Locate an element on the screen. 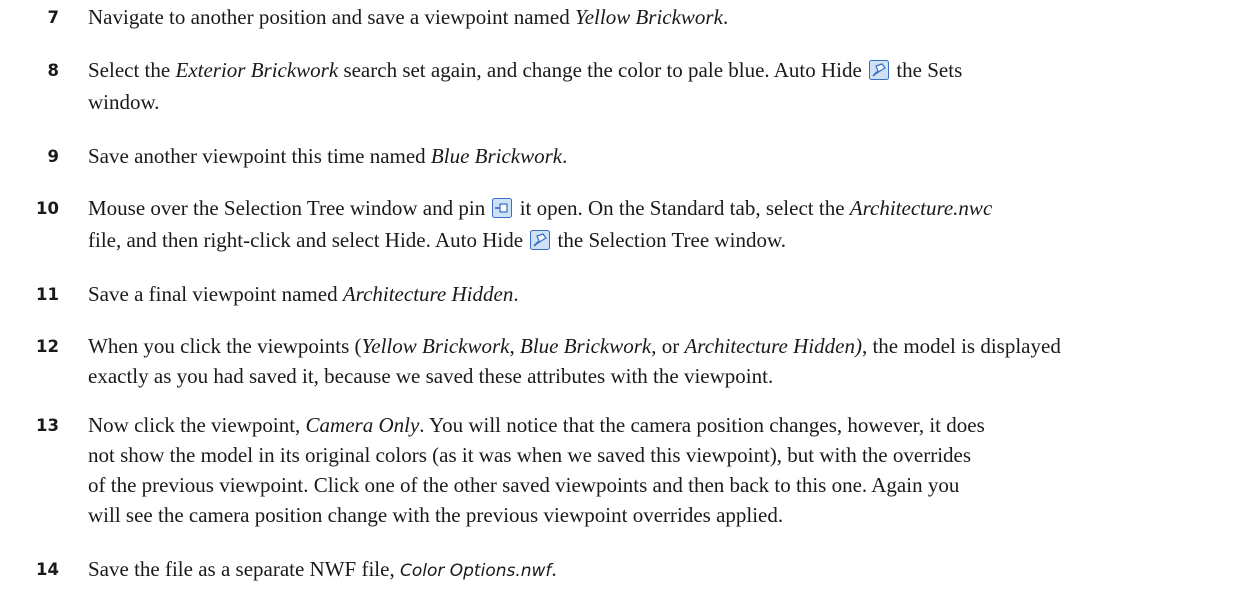 This screenshot has height=593, width=1260. emphasized-text: Architecture Hidden) is located at coordinates (773, 346).